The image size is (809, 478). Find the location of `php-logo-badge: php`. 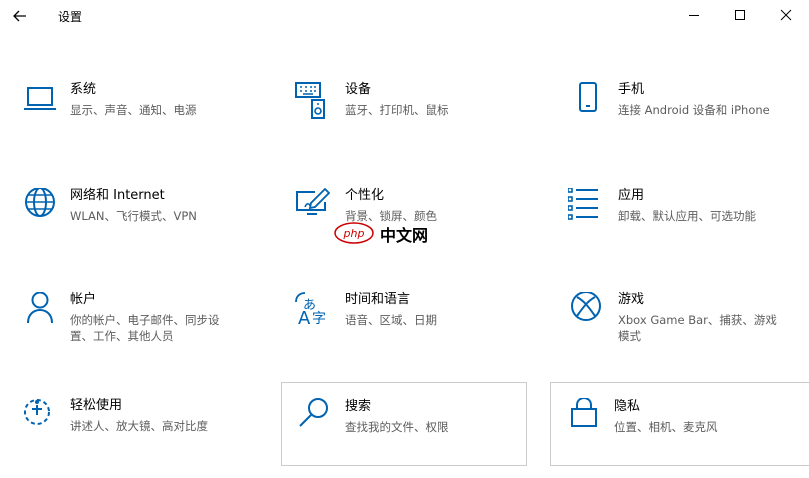

php-logo-badge: php is located at coordinates (354, 233).